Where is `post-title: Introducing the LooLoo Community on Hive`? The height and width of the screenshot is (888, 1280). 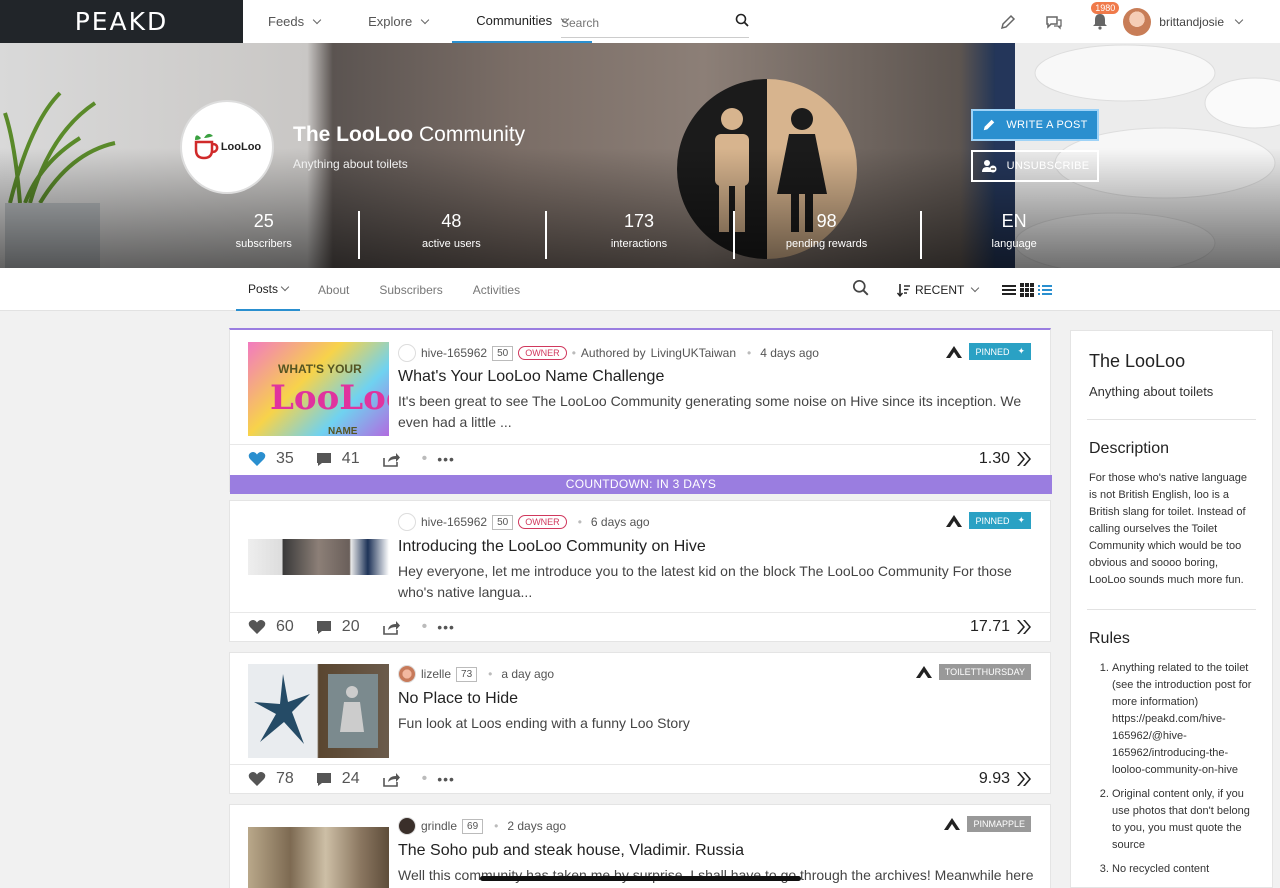
post-title: Introducing the LooLoo Community on Hive is located at coordinates (552, 547).